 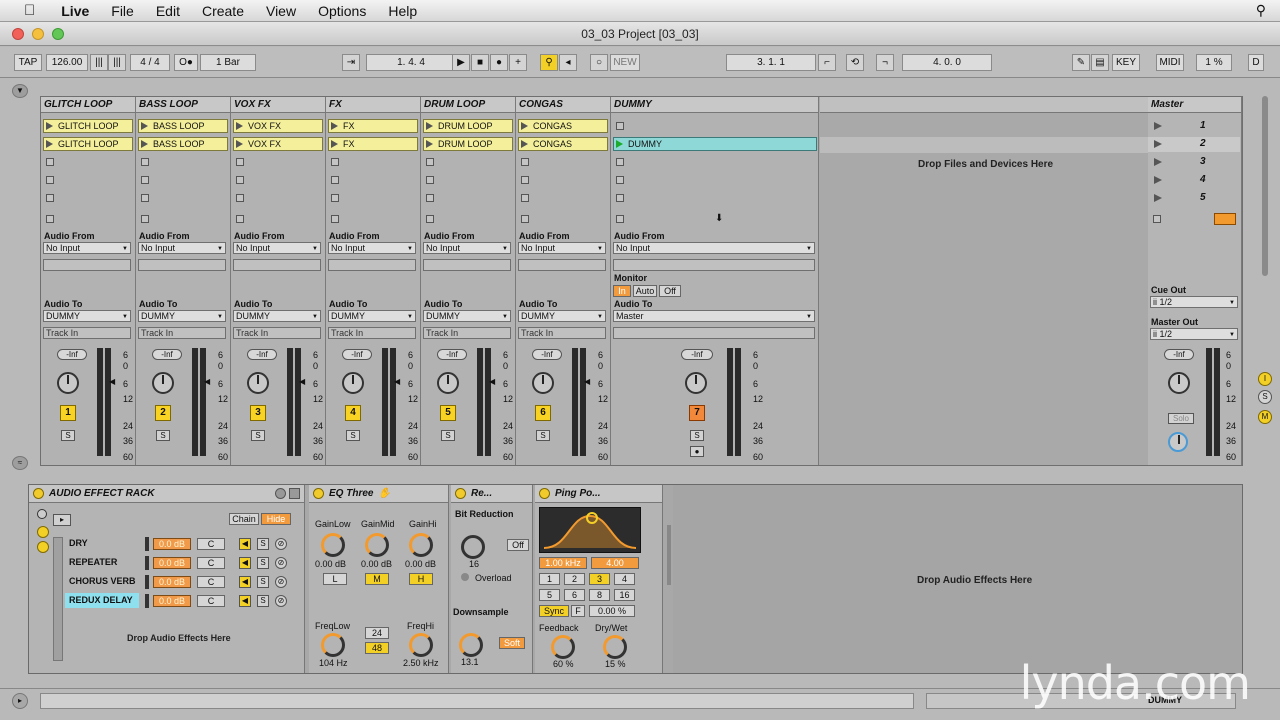 What do you see at coordinates (855, 62) in the screenshot?
I see `loop-switch-button: ⟲` at bounding box center [855, 62].